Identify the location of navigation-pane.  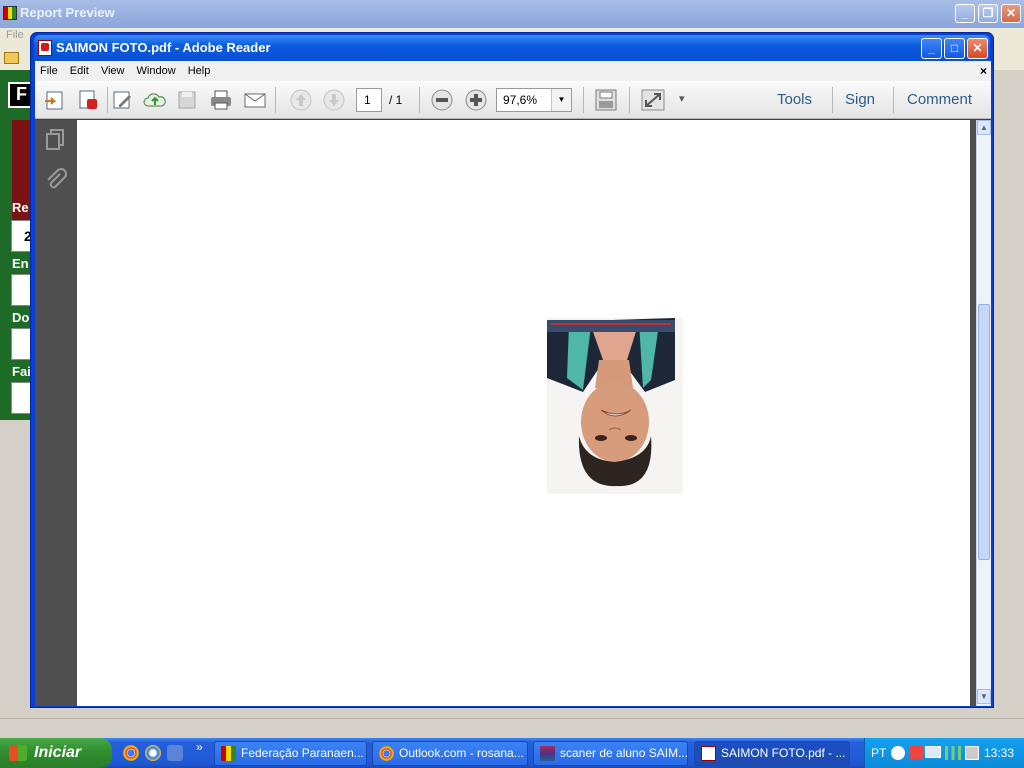
(56, 413).